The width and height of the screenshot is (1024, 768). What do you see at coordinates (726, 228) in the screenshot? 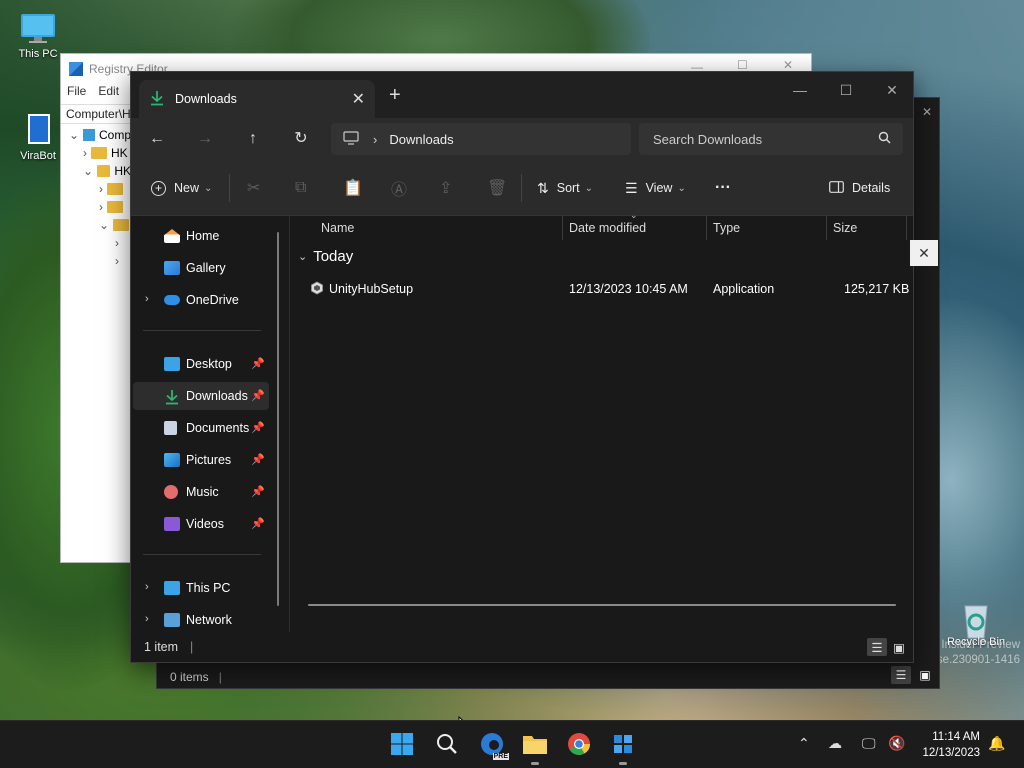
I see `column-header-type: Type` at bounding box center [726, 228].